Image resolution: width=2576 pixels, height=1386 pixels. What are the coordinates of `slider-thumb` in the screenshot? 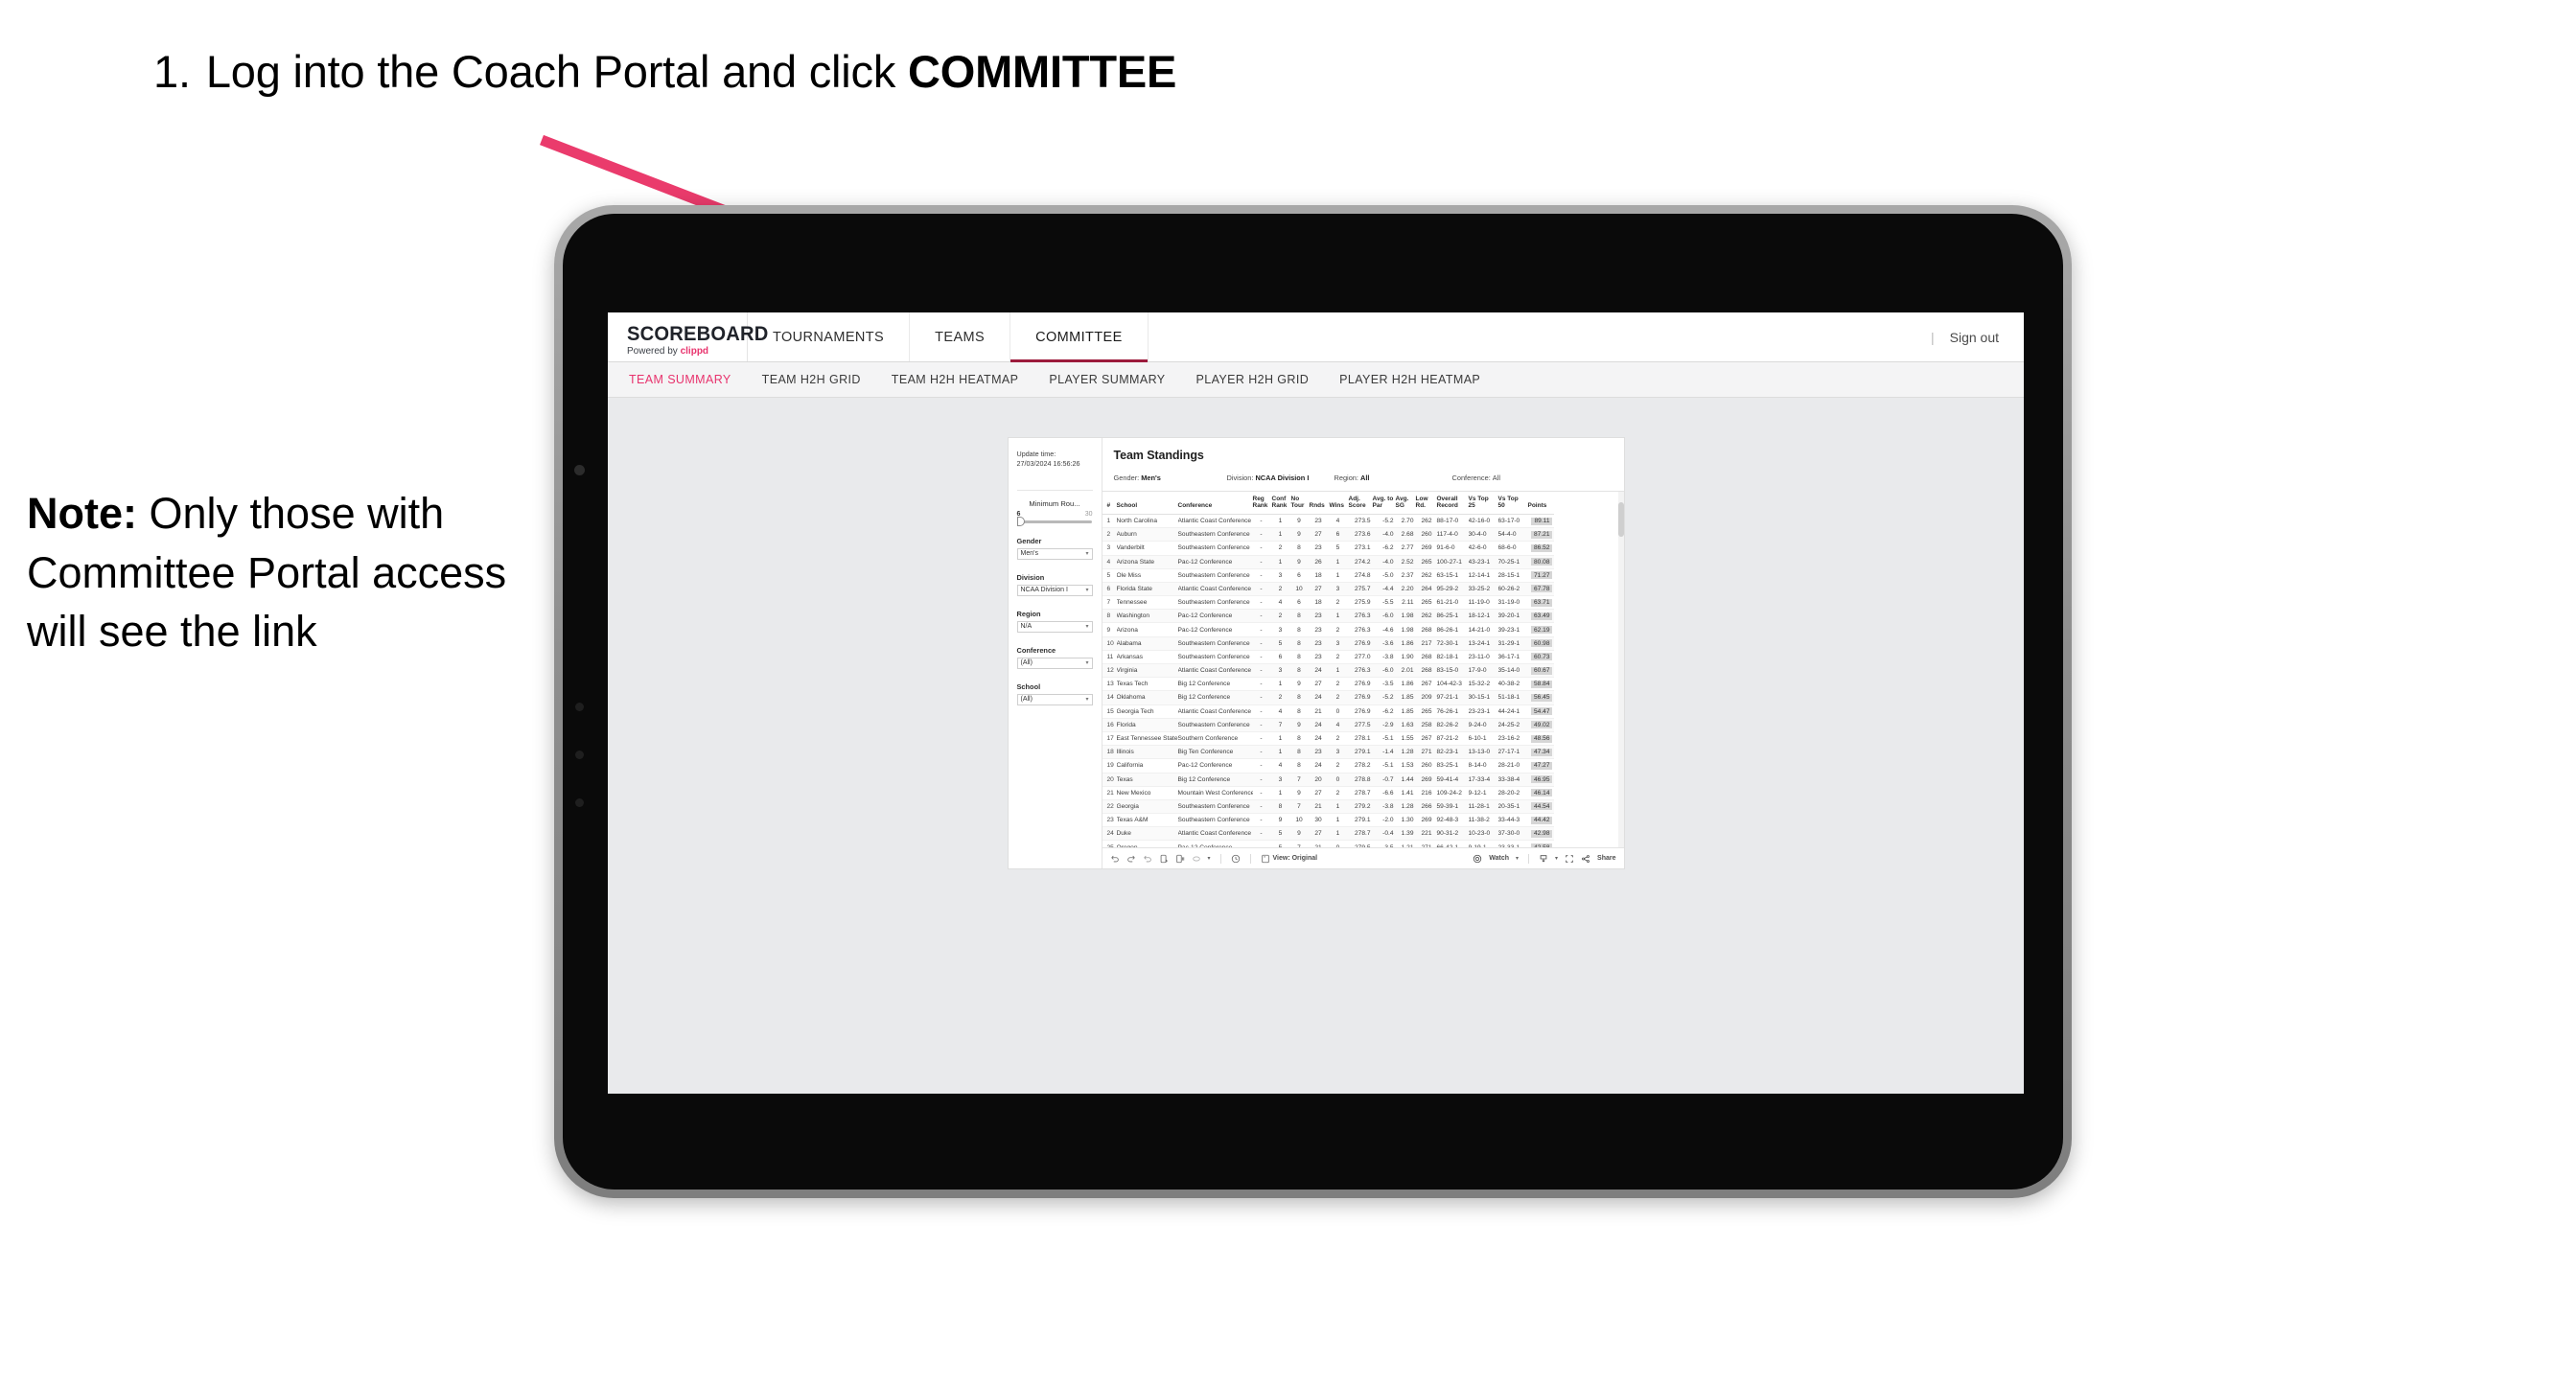 It's located at (1021, 522).